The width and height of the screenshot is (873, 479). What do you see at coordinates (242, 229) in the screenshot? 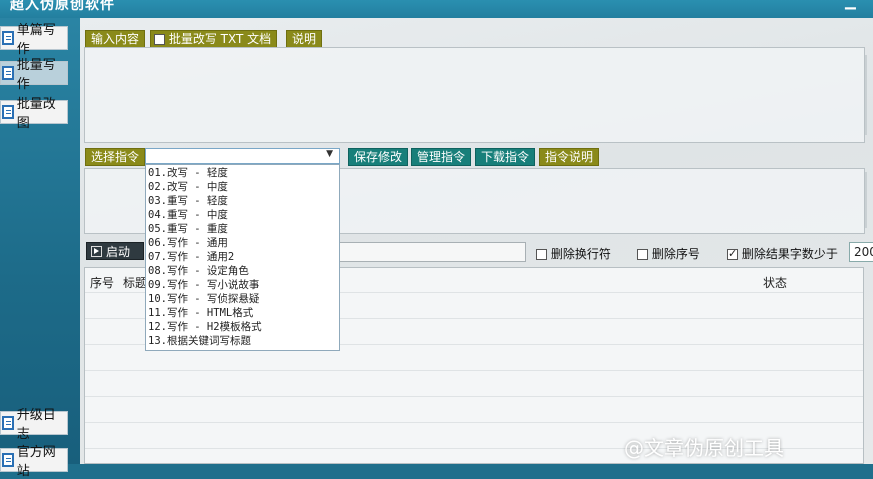
I see `dropdown-option: 05.重写 - 重度` at bounding box center [242, 229].